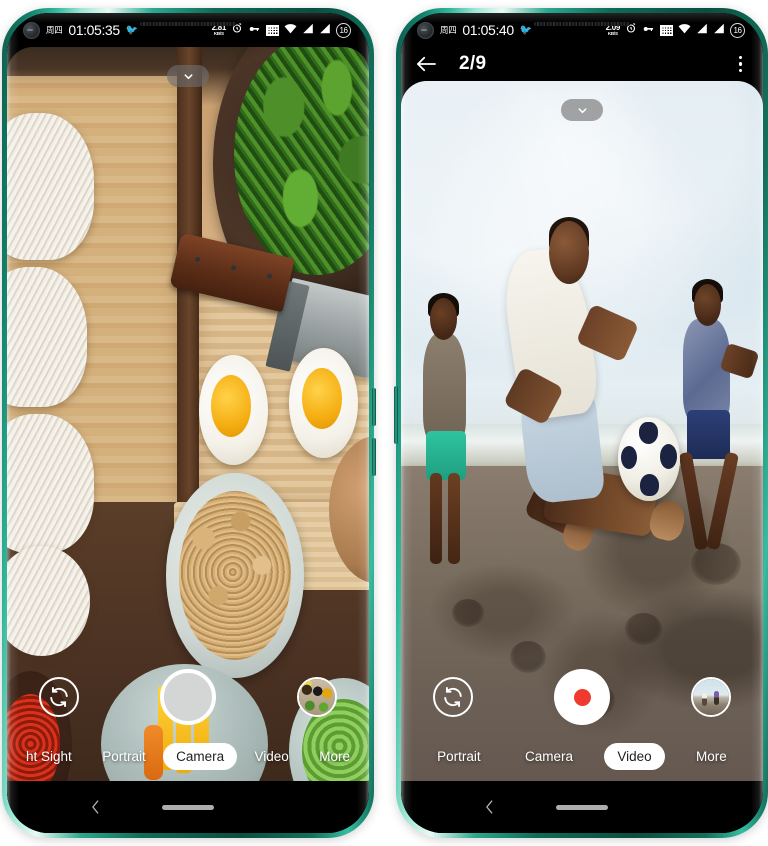 This screenshot has height=846, width=768. What do you see at coordinates (49, 756) in the screenshot?
I see `mode-night-sight: ht Sight` at bounding box center [49, 756].